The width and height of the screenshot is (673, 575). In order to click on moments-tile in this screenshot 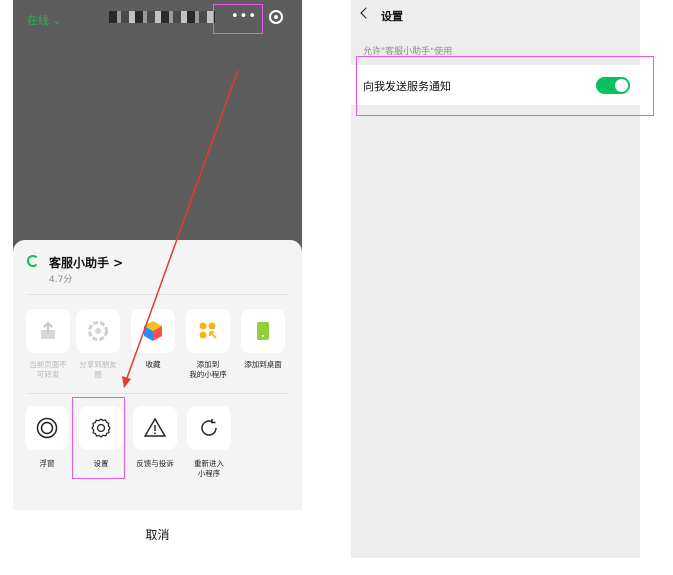, I will do `click(98, 331)`.